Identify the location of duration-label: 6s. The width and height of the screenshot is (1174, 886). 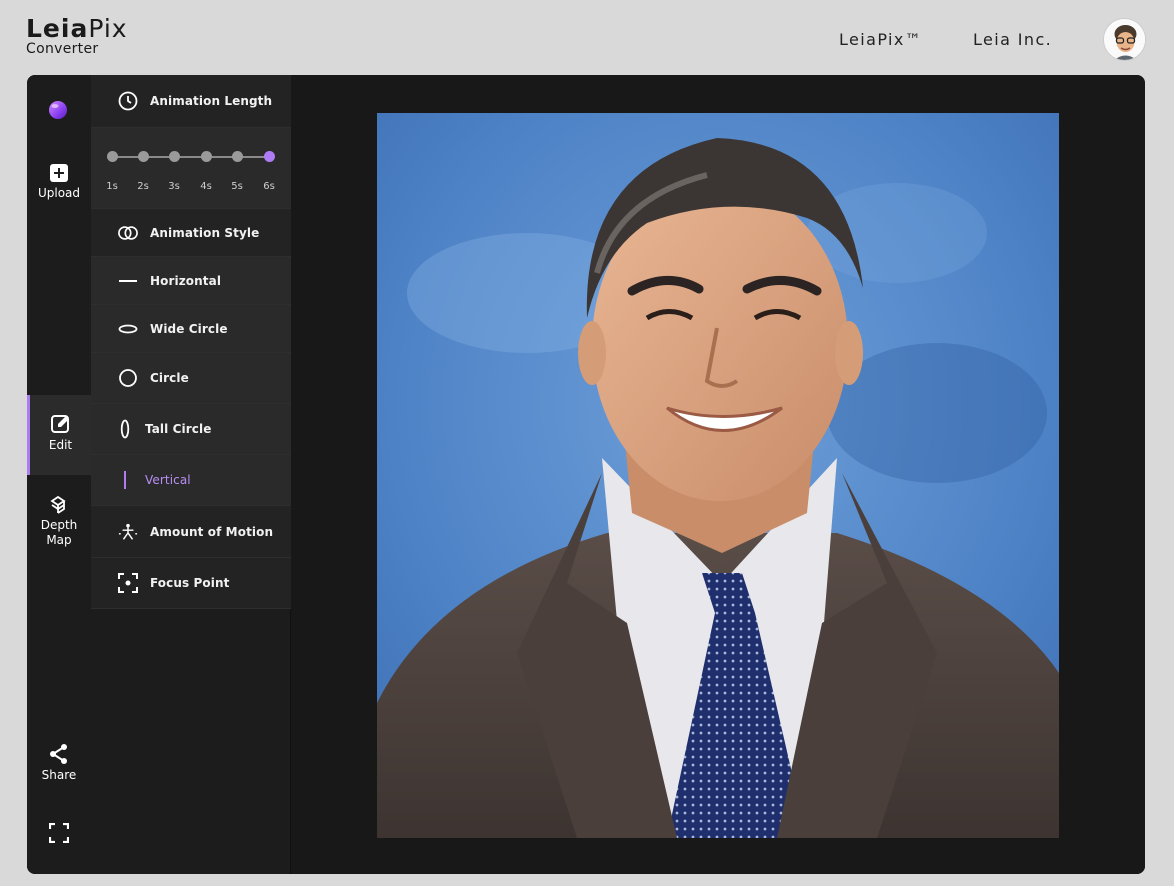
(269, 186).